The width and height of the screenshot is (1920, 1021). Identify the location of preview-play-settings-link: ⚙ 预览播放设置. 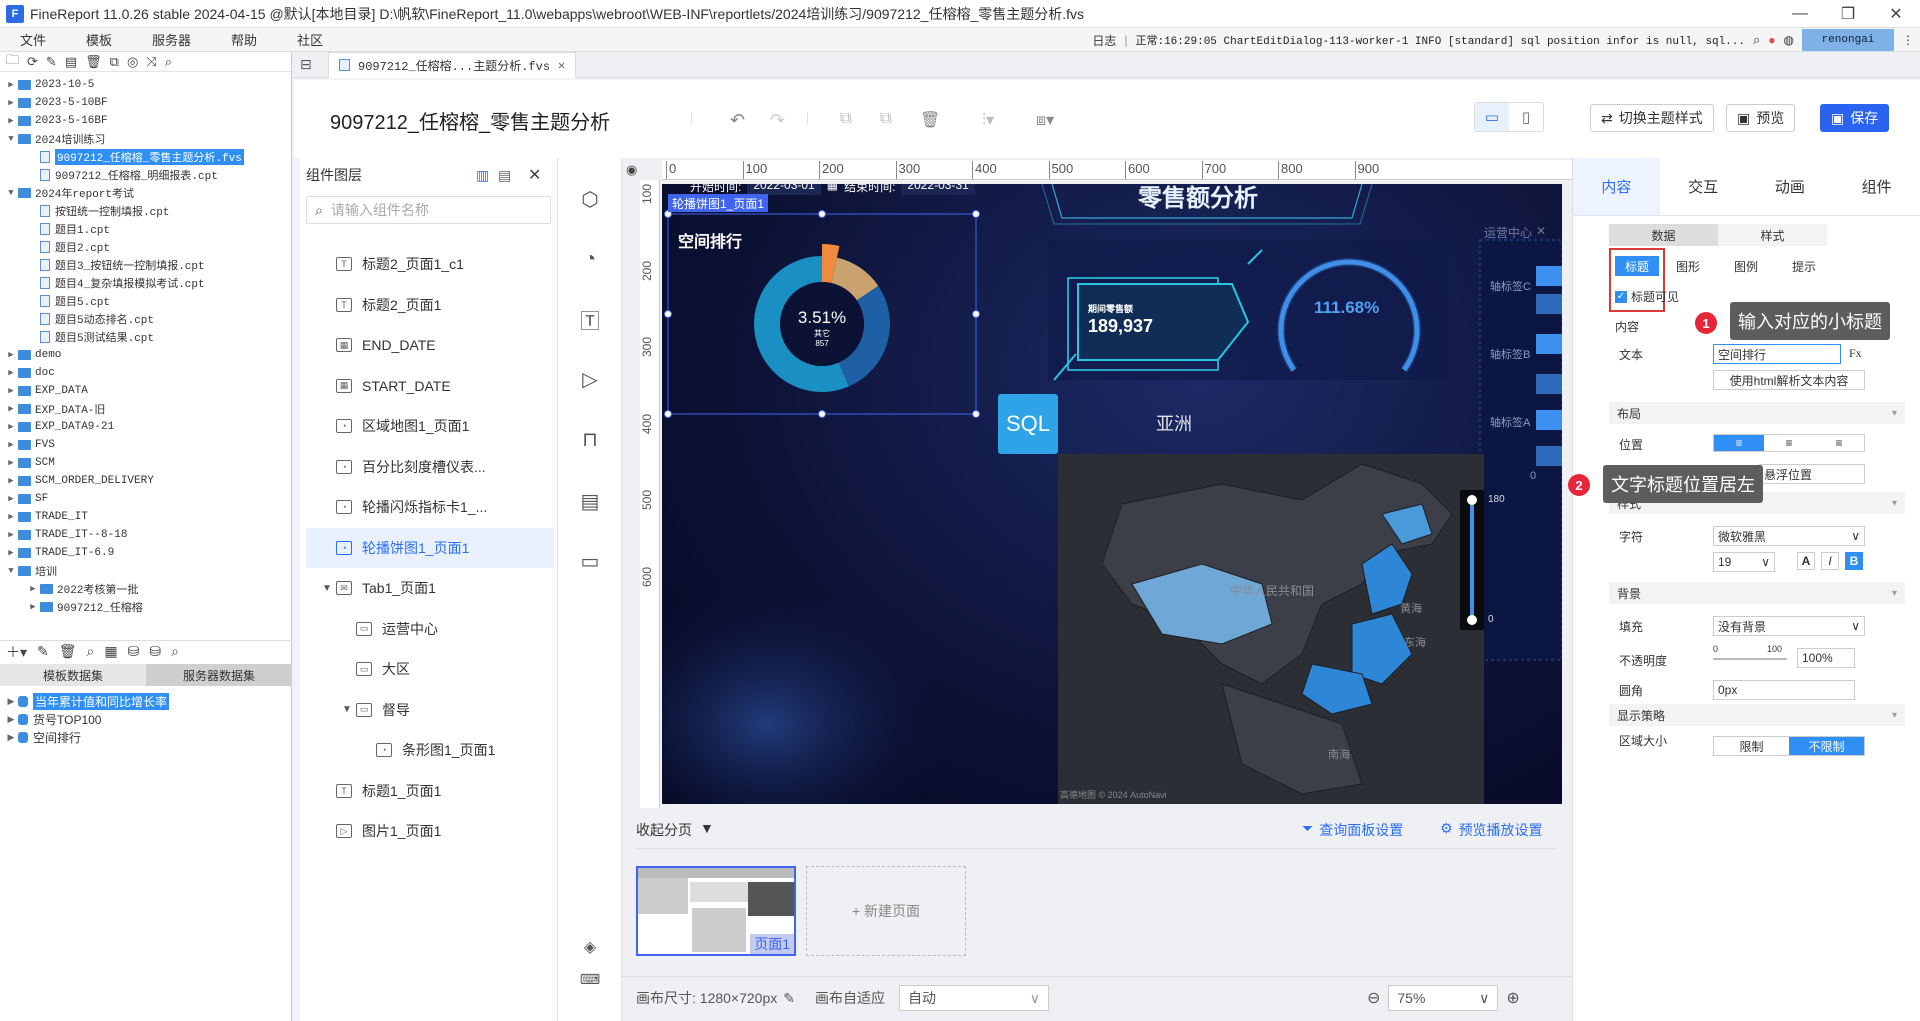
(1491, 830).